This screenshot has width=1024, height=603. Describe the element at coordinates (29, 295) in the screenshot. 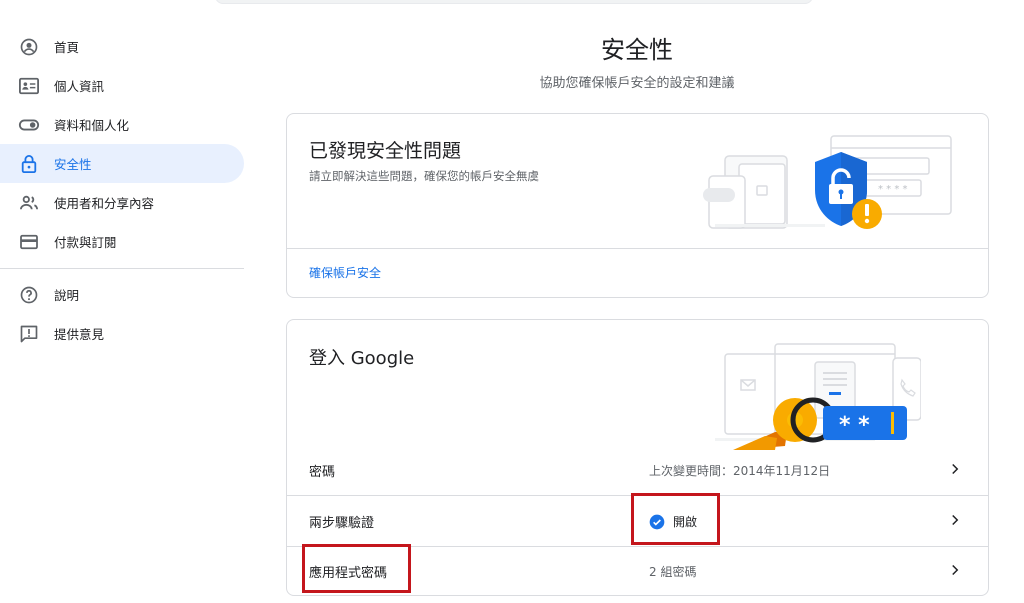

I see `help-icon` at that location.